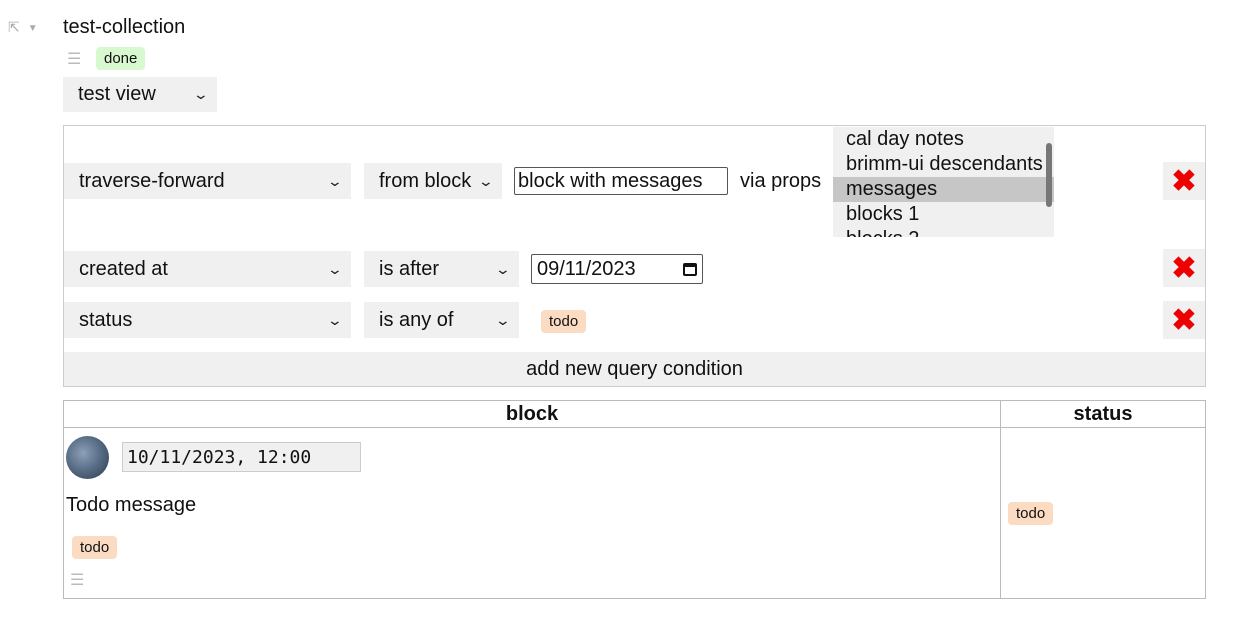  Describe the element at coordinates (1031, 513) in the screenshot. I see `row-status-tag: todo` at that location.